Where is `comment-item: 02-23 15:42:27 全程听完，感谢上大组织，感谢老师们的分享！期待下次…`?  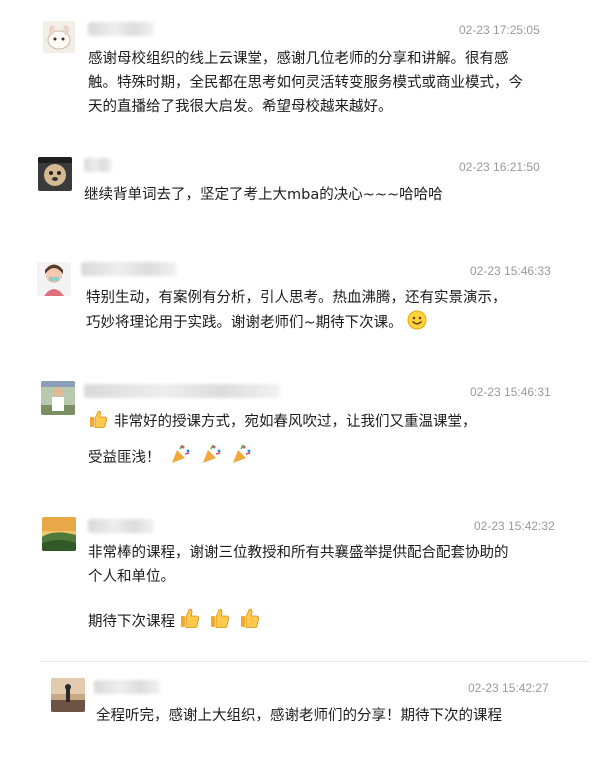 comment-item: 02-23 15:42:27 全程听完，感谢上大组织，感谢老师们的分享！期待下次… is located at coordinates (300, 716).